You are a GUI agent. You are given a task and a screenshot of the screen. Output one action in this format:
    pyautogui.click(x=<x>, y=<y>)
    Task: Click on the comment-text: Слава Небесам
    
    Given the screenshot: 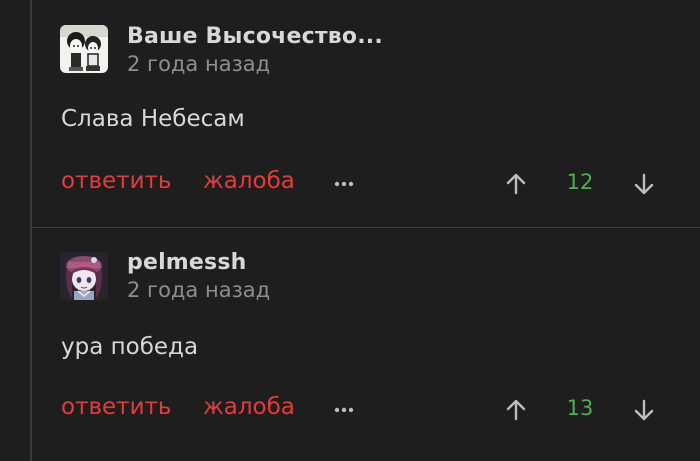 What is the action you would take?
    pyautogui.click(x=153, y=119)
    